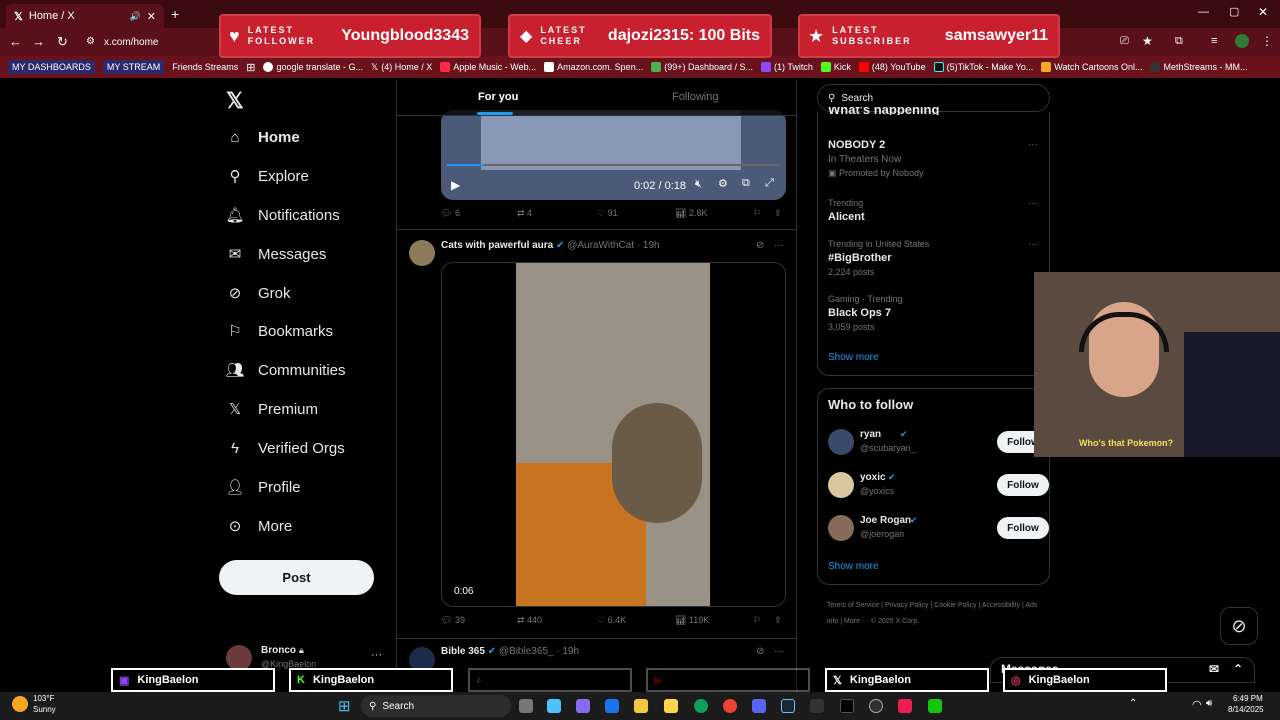 The height and width of the screenshot is (720, 1280). What do you see at coordinates (133, 67) in the screenshot?
I see `bookmark-my-stream: MY STREAM` at bounding box center [133, 67].